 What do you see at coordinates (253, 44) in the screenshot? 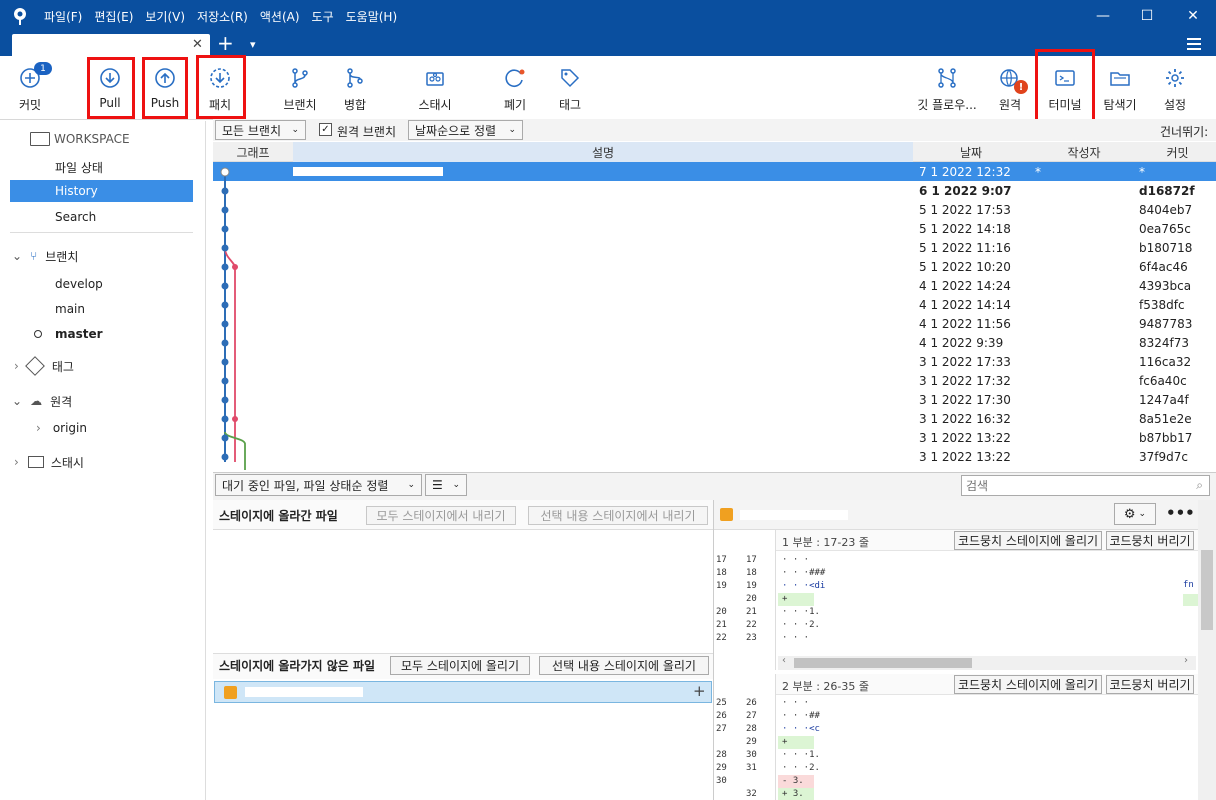
I see `tab-list-button: ▾` at bounding box center [253, 44].